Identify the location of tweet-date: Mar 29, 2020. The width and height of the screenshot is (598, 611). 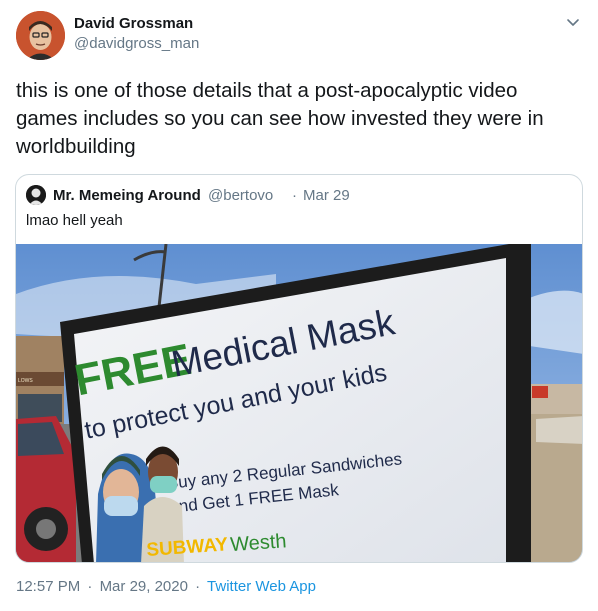
(144, 586).